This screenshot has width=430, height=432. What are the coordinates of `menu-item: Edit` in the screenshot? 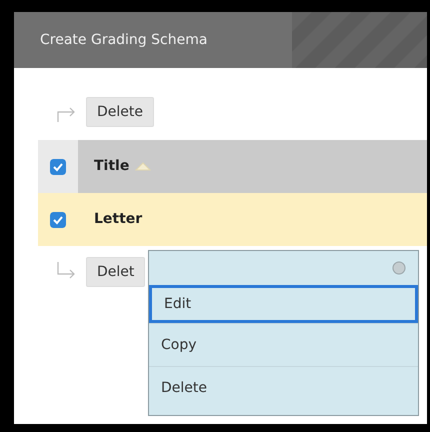 It's located at (283, 304).